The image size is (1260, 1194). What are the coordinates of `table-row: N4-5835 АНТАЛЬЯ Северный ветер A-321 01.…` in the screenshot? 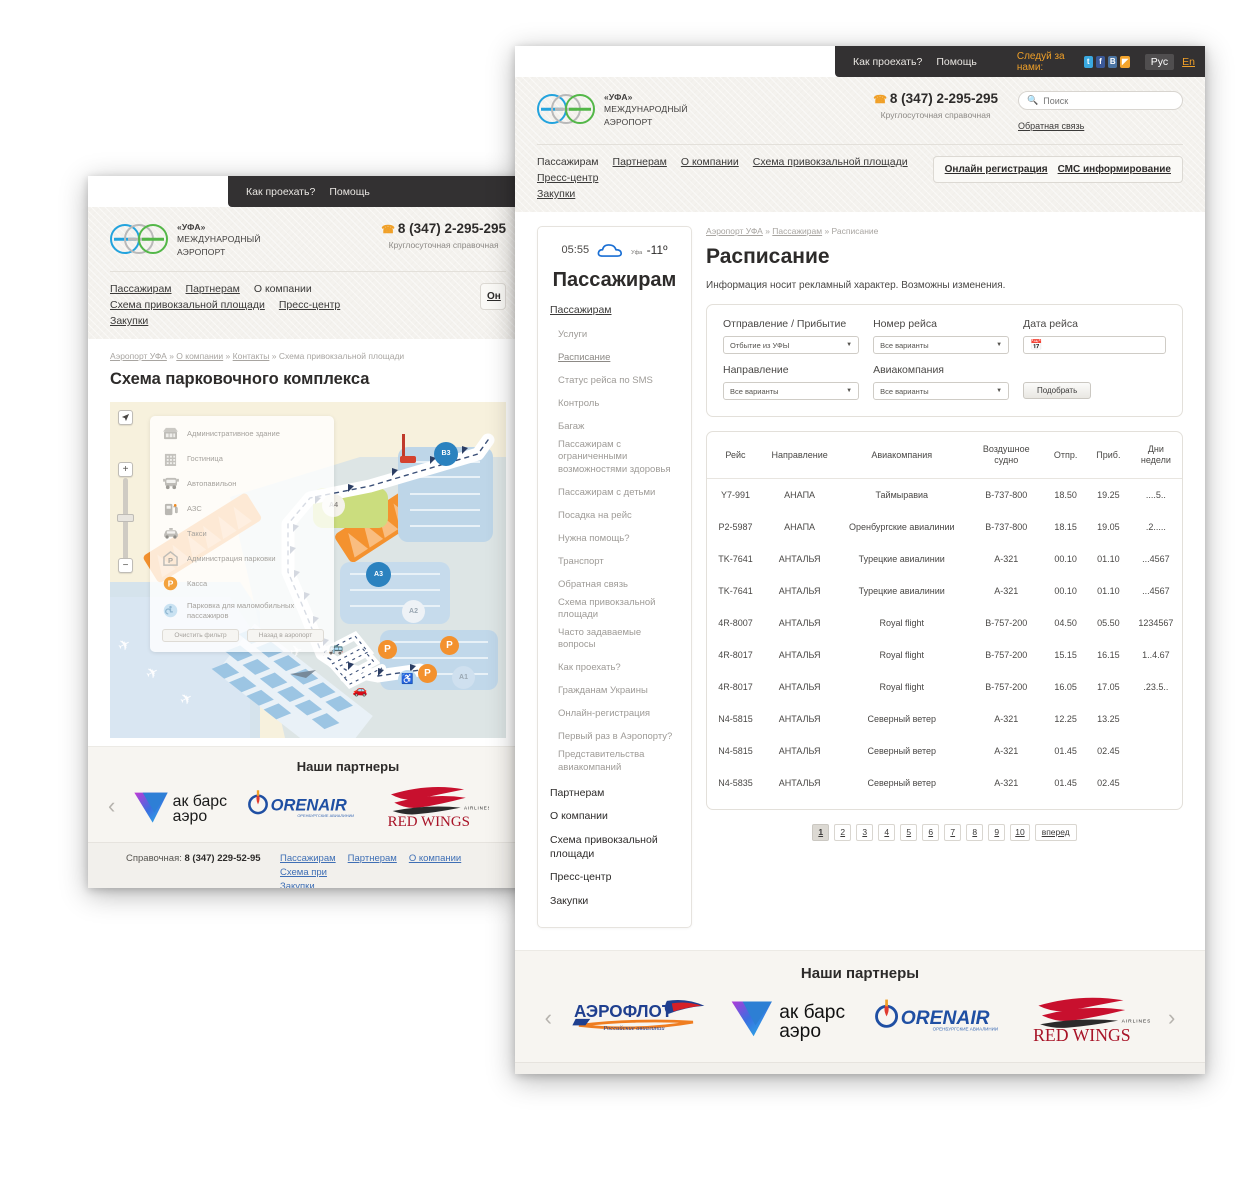 It's located at (944, 783).